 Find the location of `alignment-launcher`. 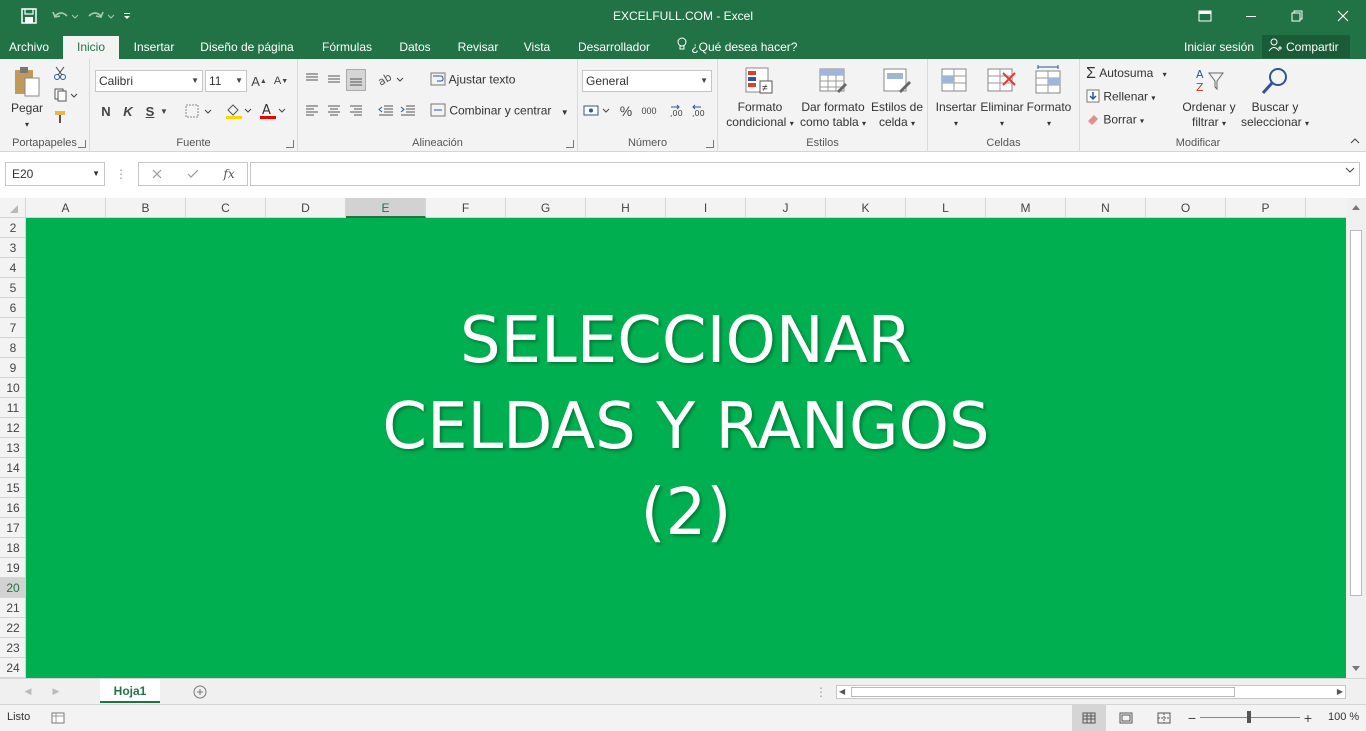

alignment-launcher is located at coordinates (570, 144).